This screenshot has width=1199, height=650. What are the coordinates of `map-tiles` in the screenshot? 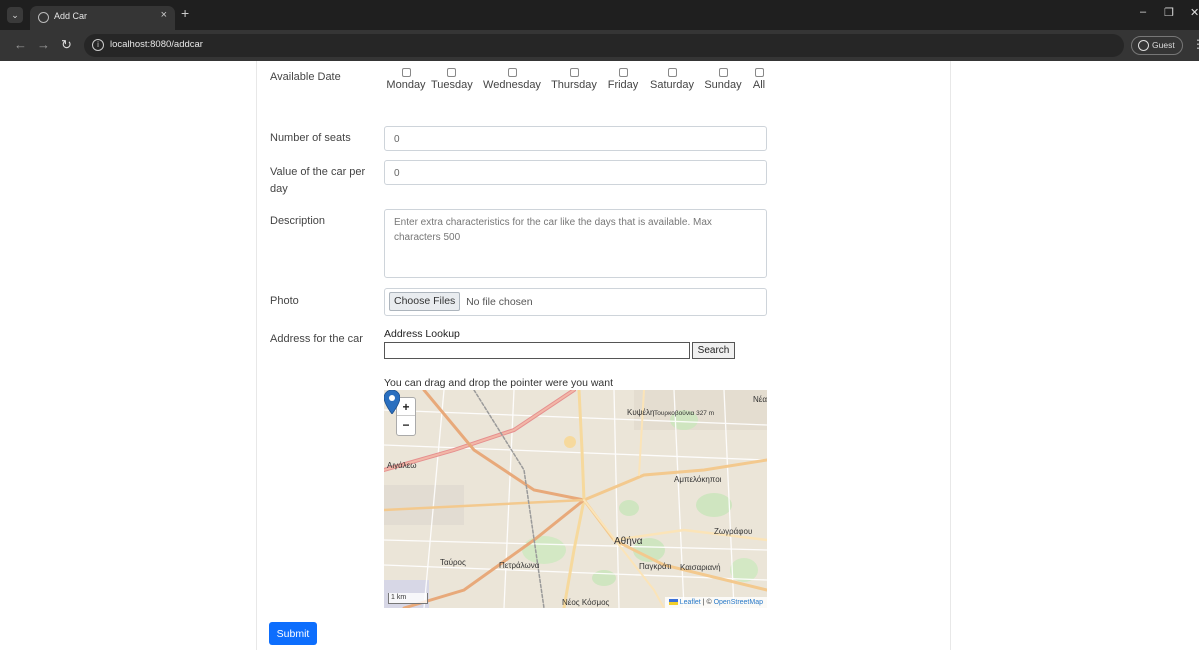 It's located at (575, 499).